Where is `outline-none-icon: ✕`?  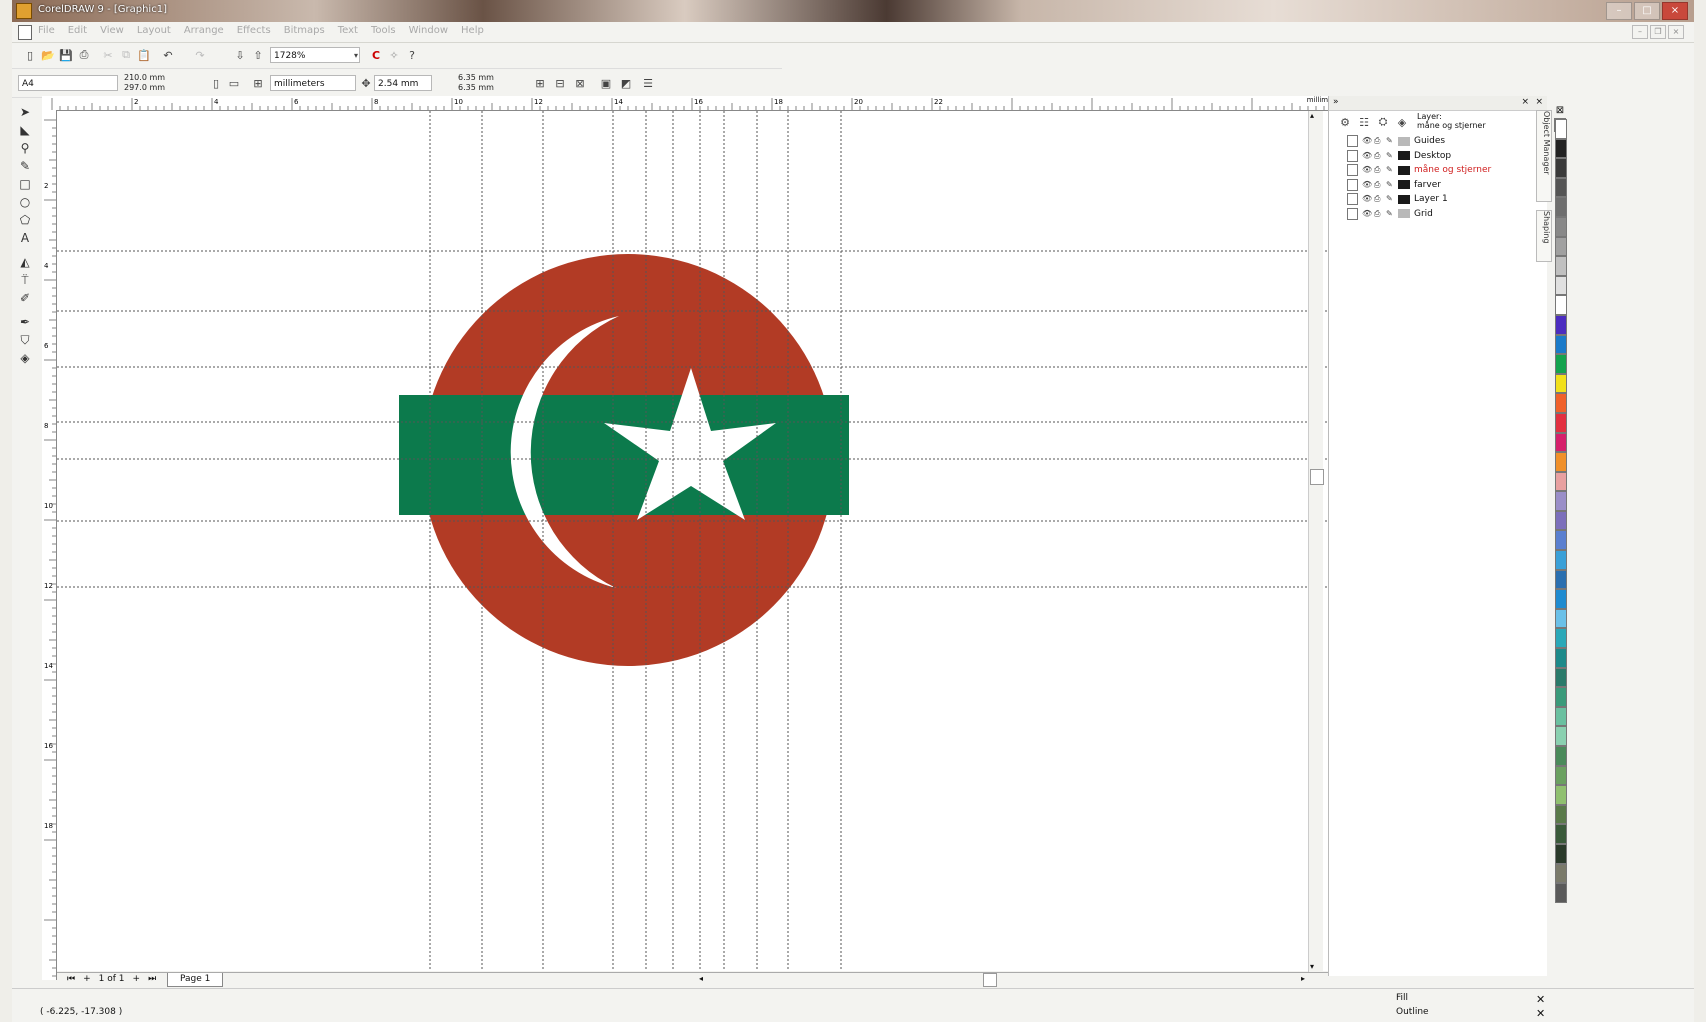
outline-none-icon: ✕ is located at coordinates (1540, 1013).